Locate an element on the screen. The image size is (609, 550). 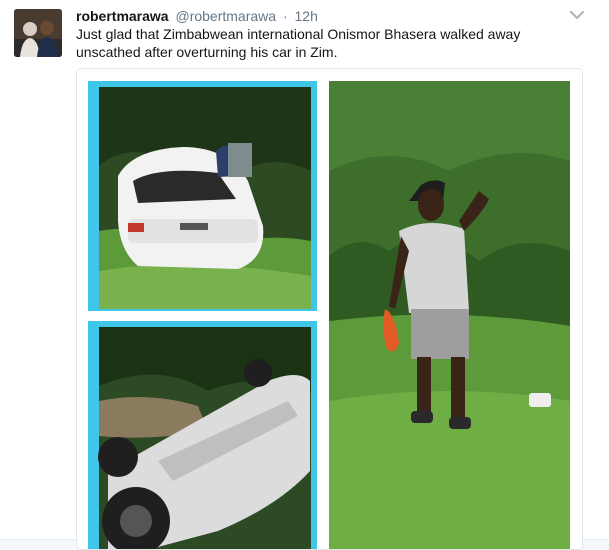
avatar-image is located at coordinates (38, 33).